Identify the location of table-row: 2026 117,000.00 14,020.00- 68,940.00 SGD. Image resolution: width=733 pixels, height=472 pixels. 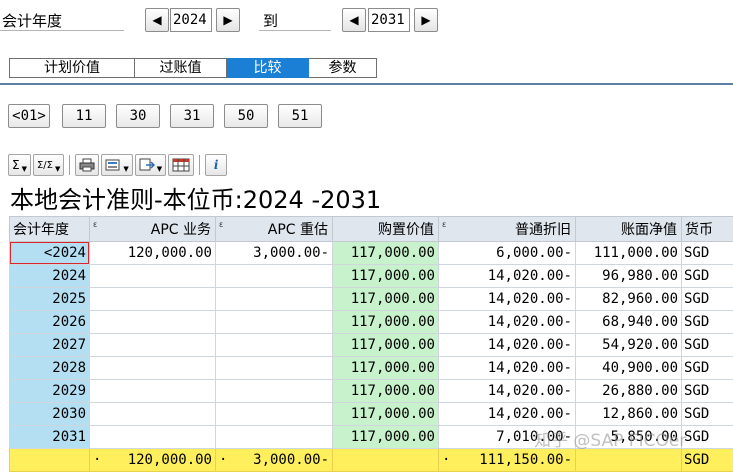
(371, 322).